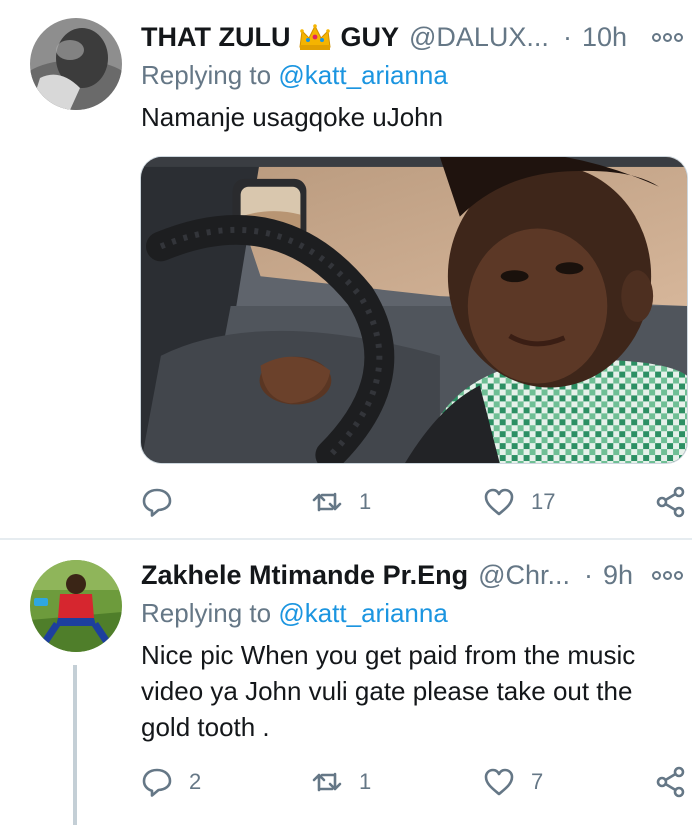 The width and height of the screenshot is (692, 836). Describe the element at coordinates (195, 781) in the screenshot. I see `reply-count: 2` at that location.